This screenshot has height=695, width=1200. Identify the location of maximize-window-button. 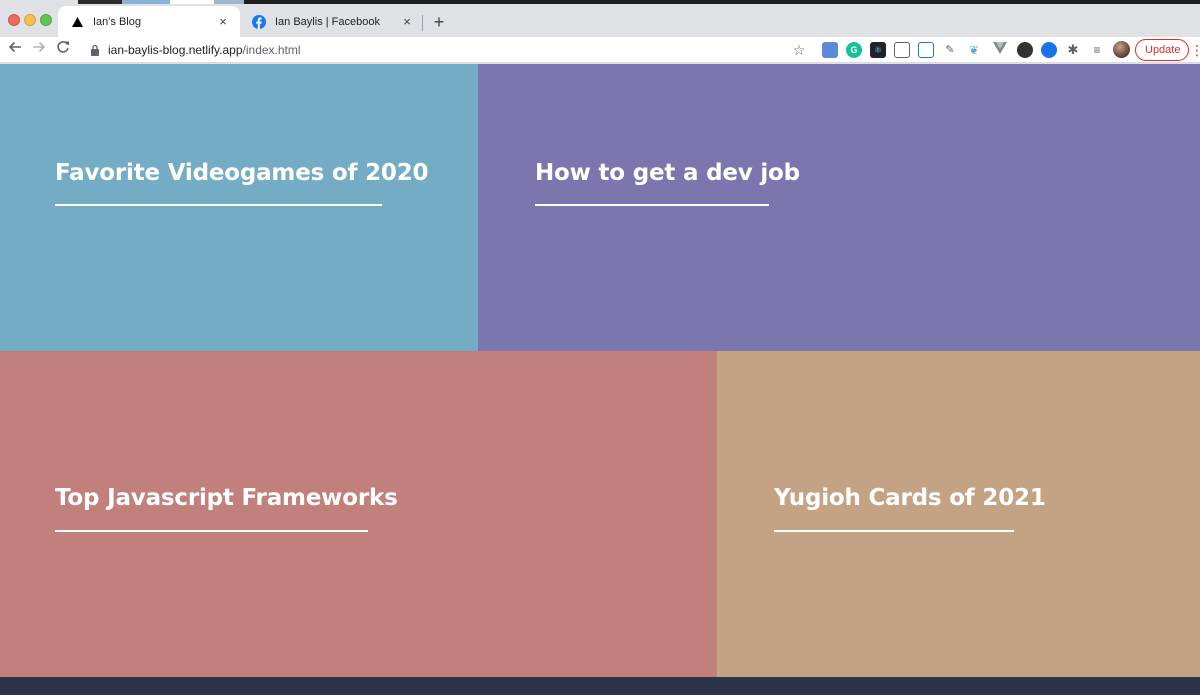
(46, 20).